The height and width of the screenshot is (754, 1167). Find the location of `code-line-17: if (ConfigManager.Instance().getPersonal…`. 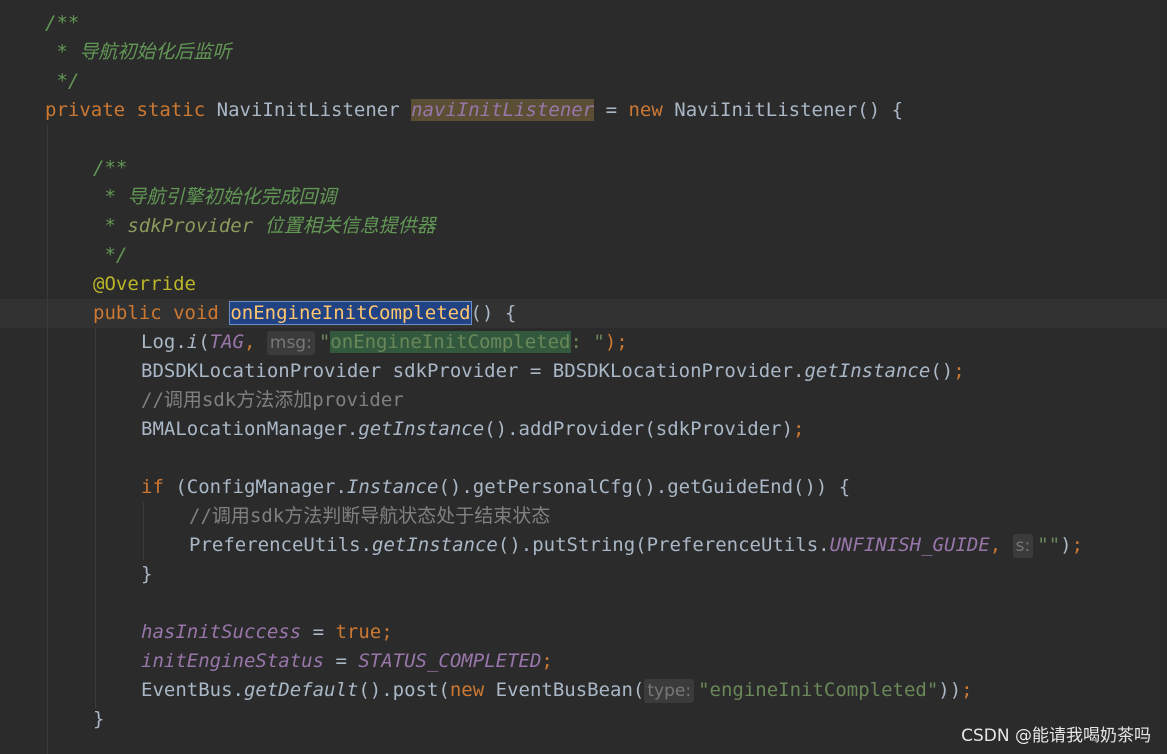

code-line-17: if (ConfigManager.Instance().getPersonal… is located at coordinates (496, 487).